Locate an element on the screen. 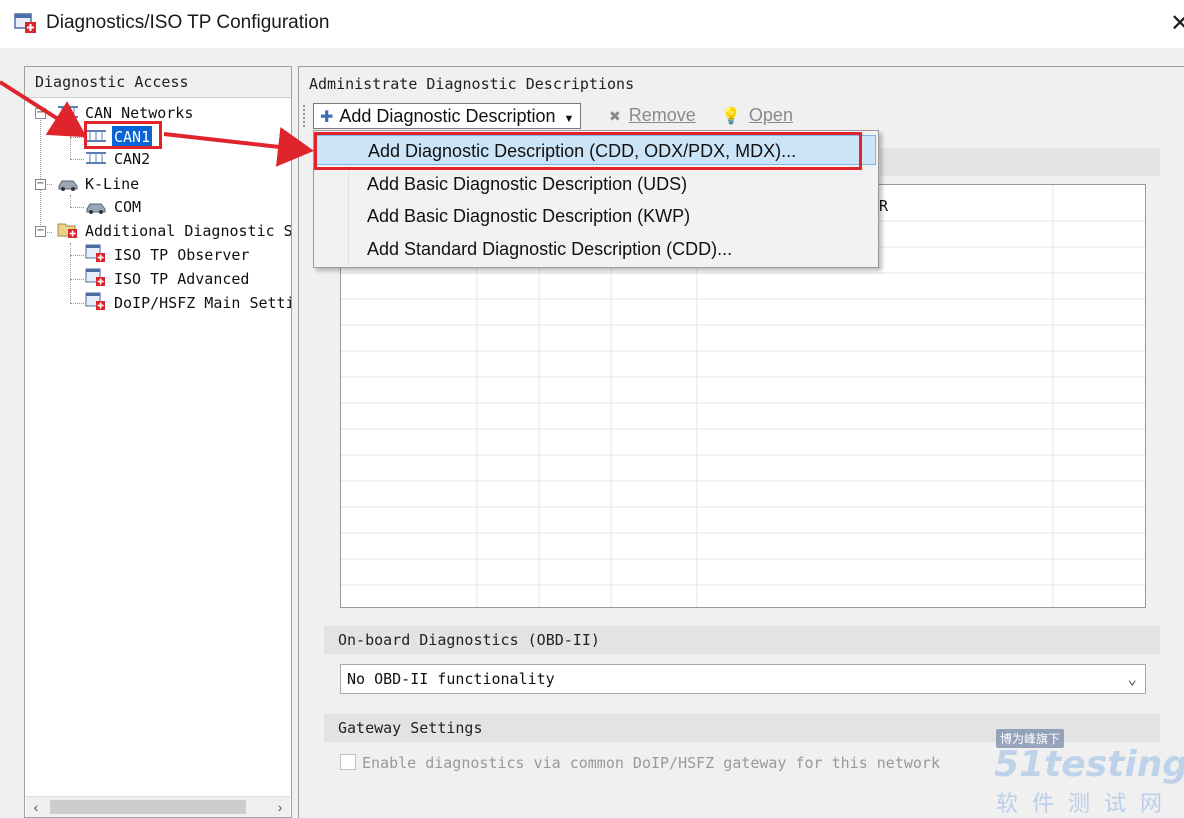  chevron-down-icon: ⌄ is located at coordinates (1132, 678).